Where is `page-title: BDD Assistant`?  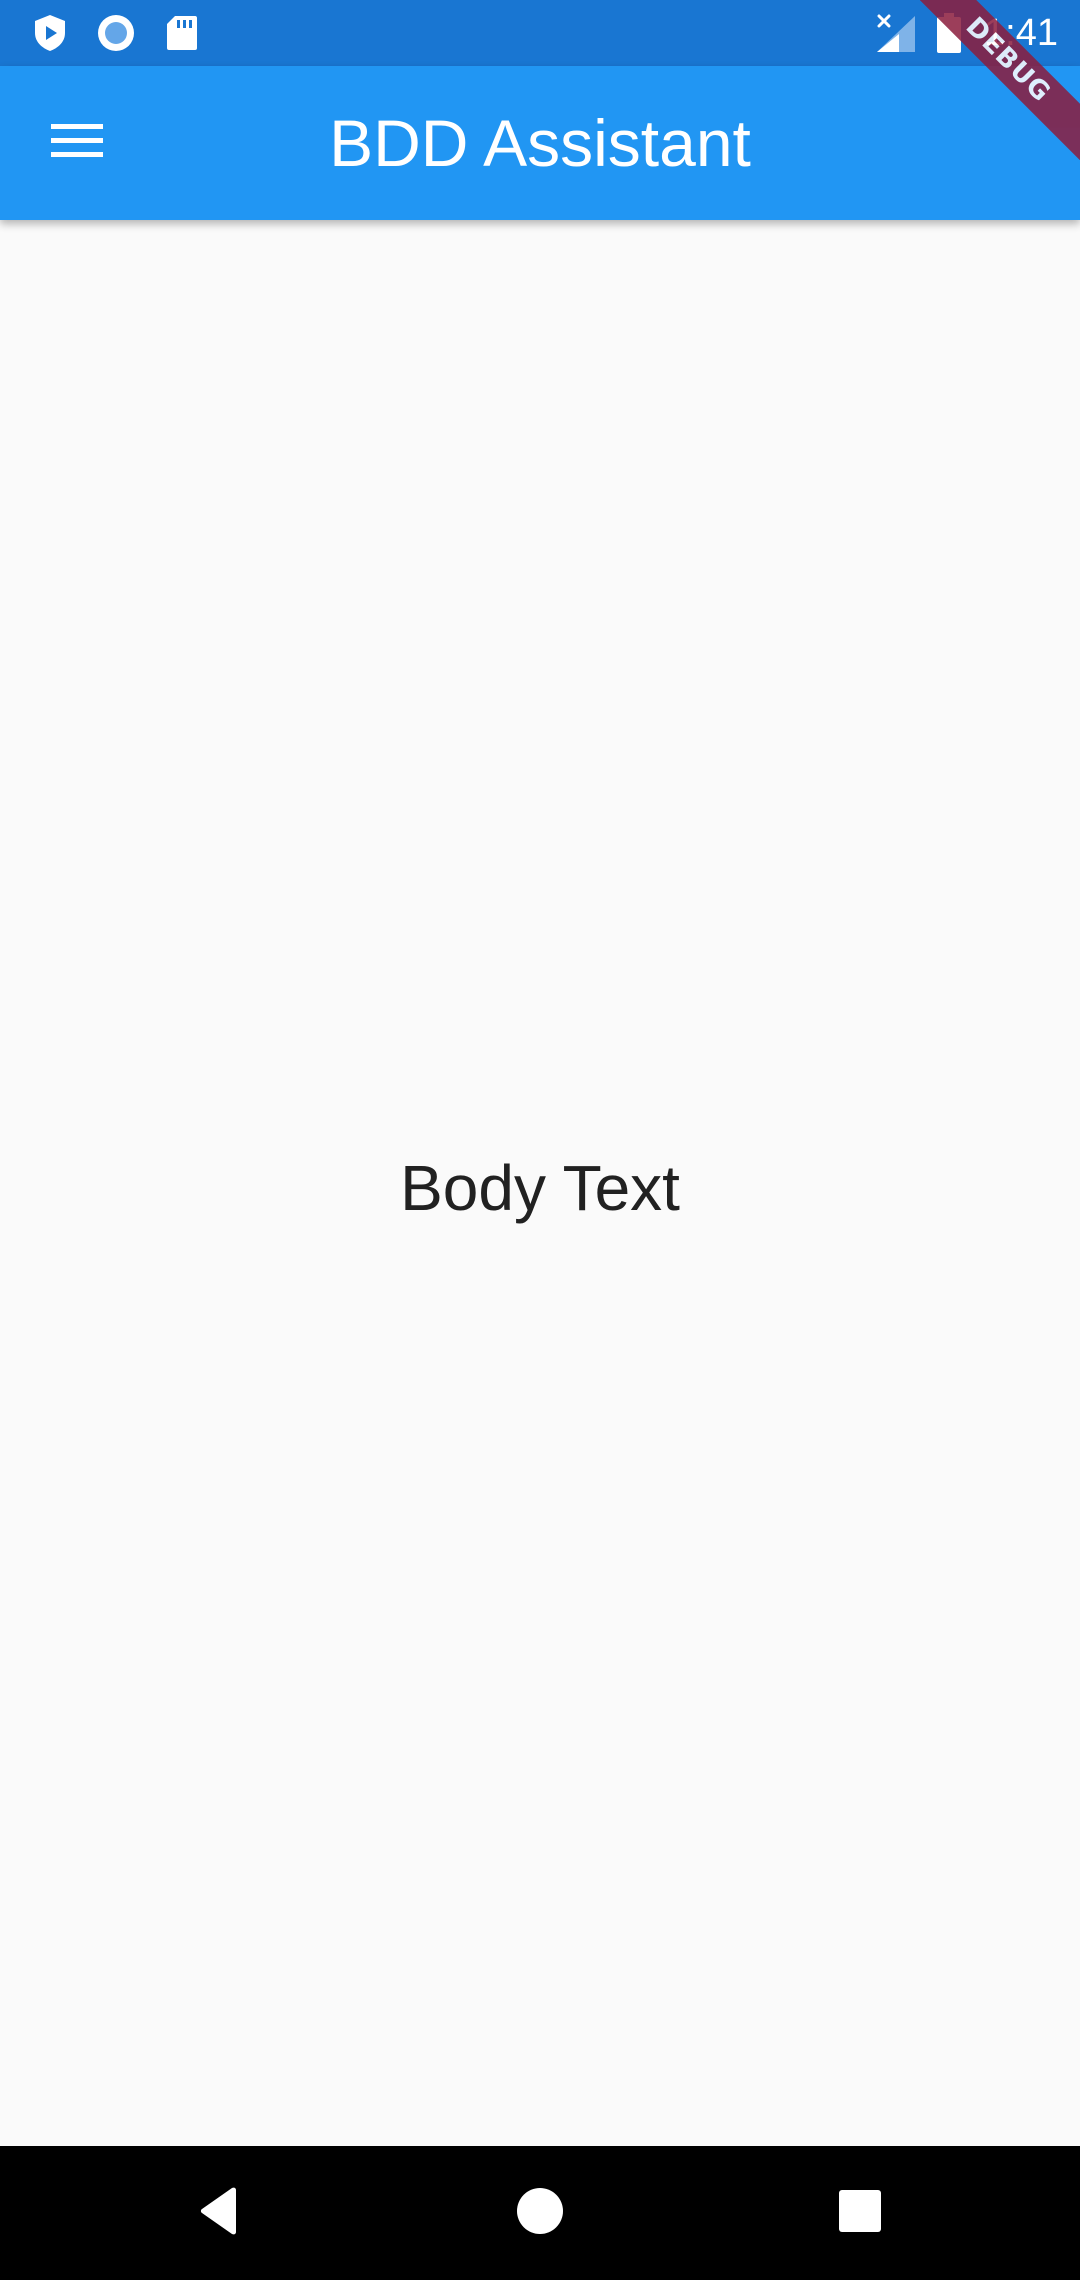 page-title: BDD Assistant is located at coordinates (540, 143).